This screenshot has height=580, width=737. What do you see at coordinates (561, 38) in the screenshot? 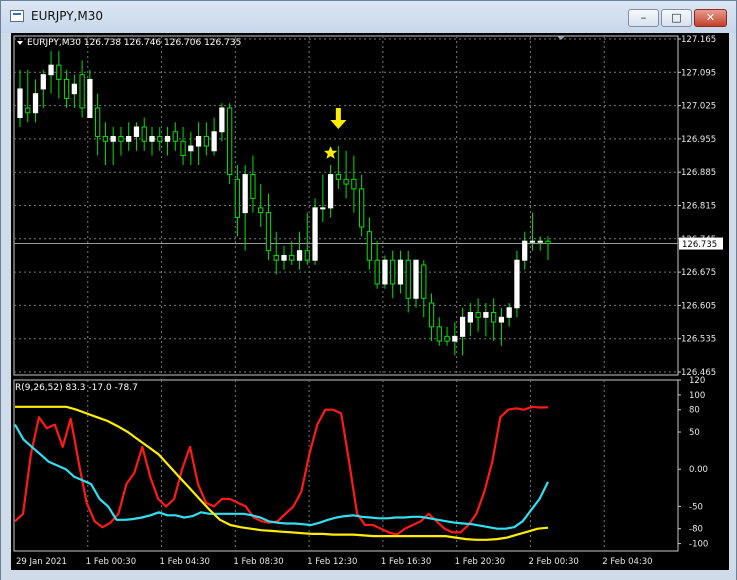
I see `chart-shift-icon` at bounding box center [561, 38].